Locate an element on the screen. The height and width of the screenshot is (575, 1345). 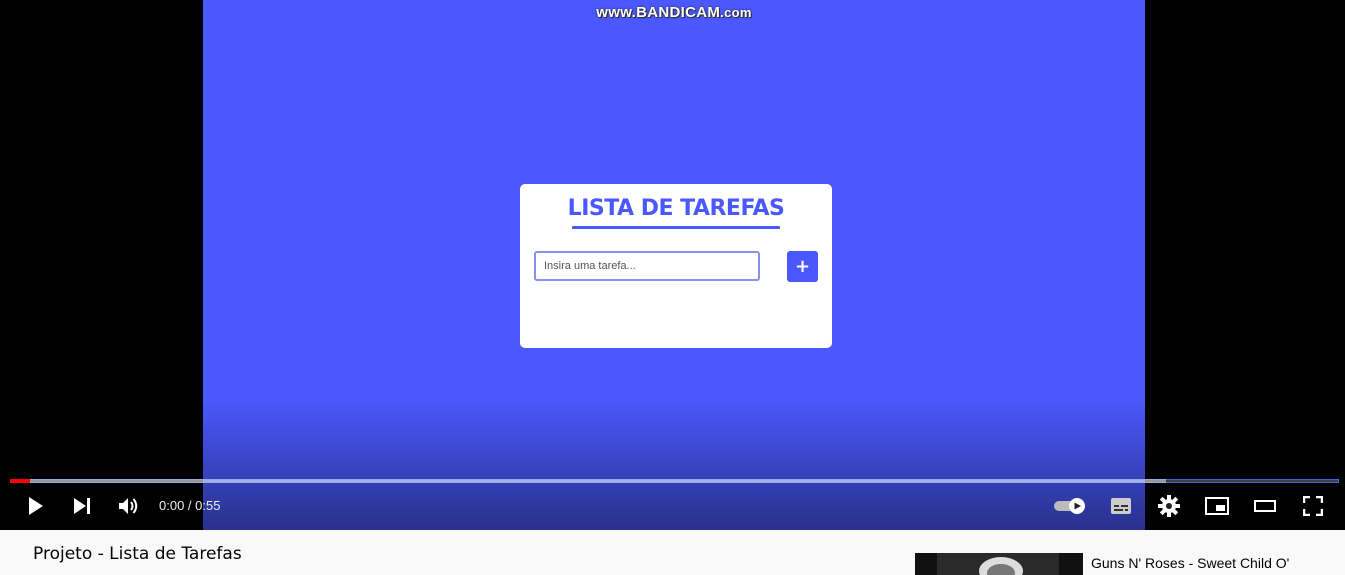
title-underline is located at coordinates (676, 227).